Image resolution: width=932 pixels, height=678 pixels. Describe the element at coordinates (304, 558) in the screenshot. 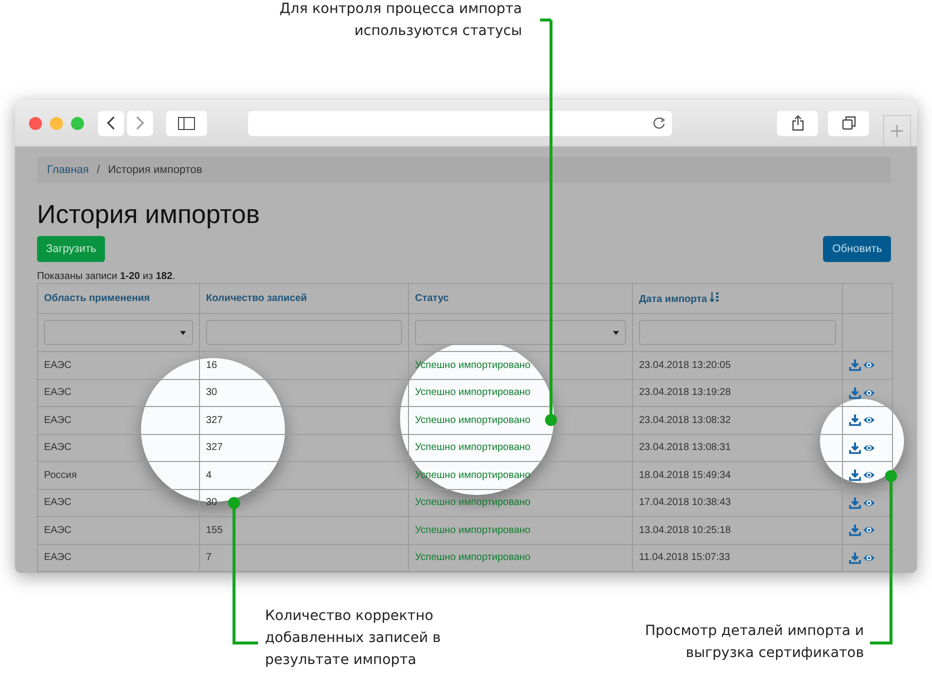

I see `table-cell: 7` at that location.